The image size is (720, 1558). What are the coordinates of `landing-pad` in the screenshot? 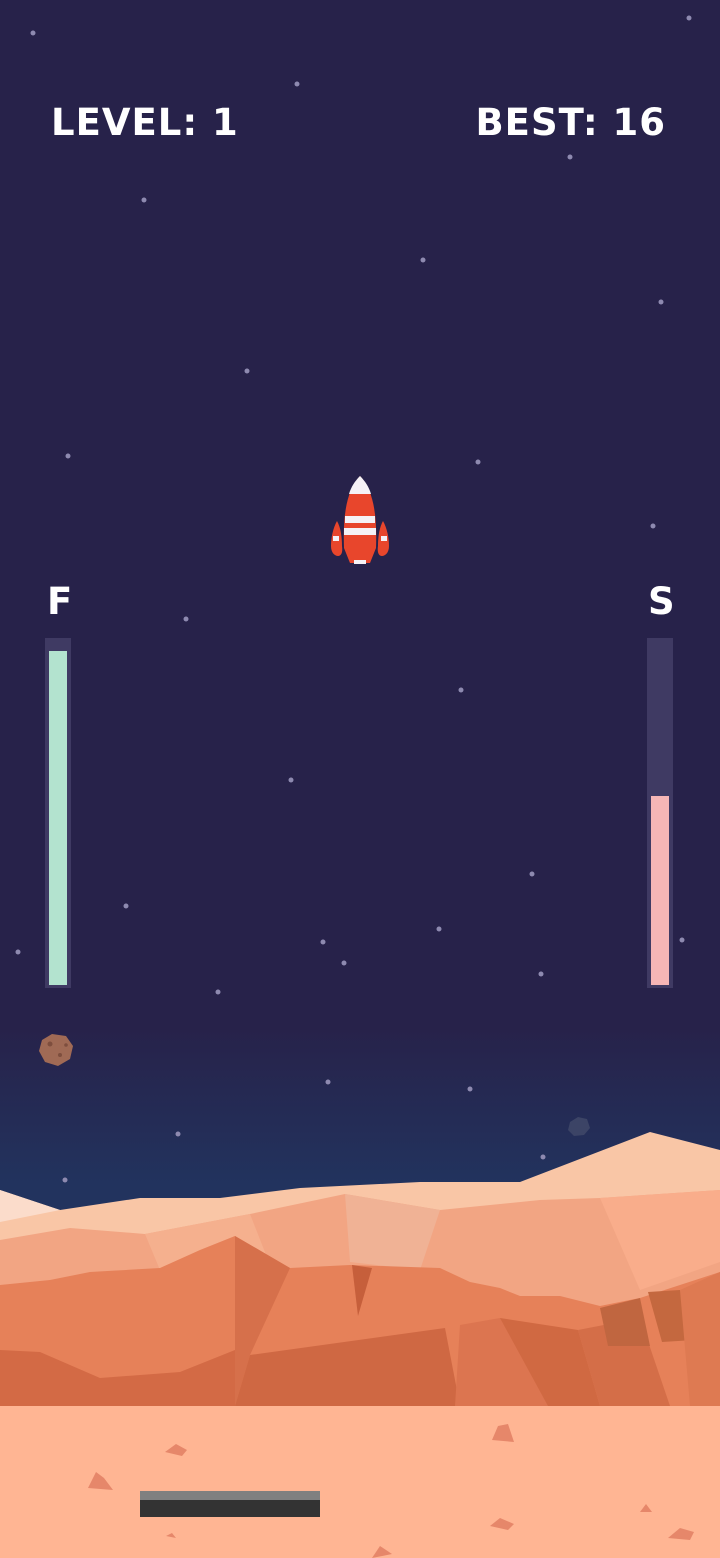 It's located at (230, 1504).